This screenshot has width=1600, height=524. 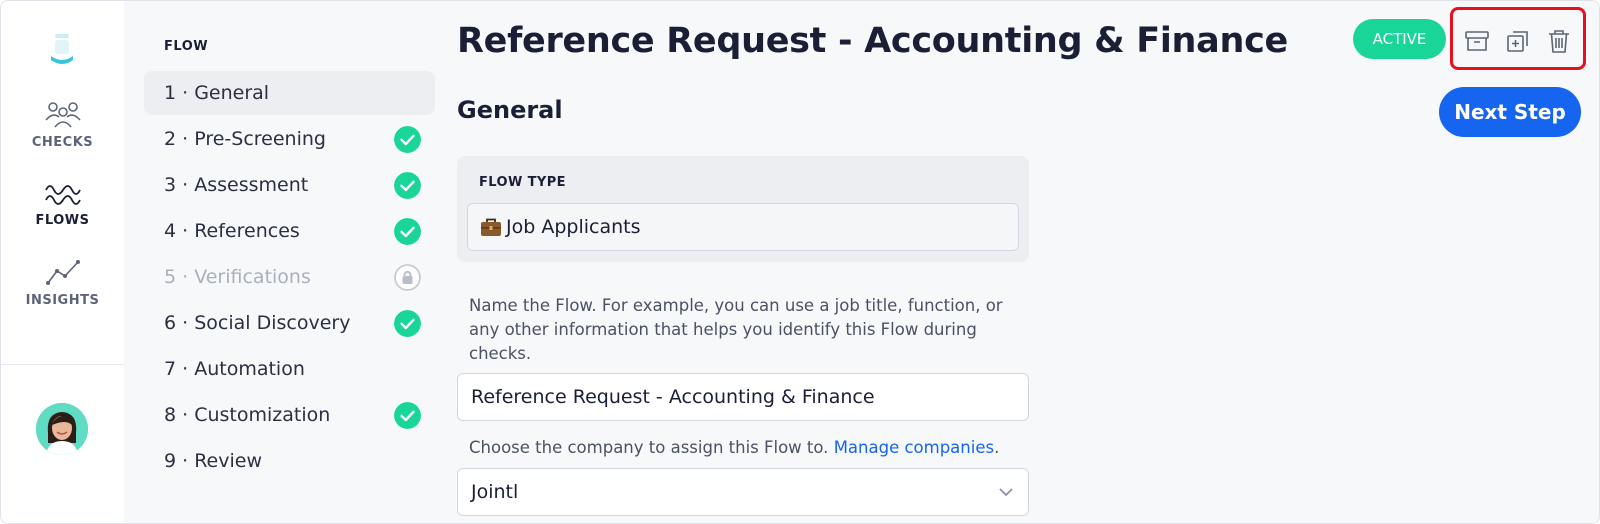 What do you see at coordinates (1518, 41) in the screenshot?
I see `duplicate-icon` at bounding box center [1518, 41].